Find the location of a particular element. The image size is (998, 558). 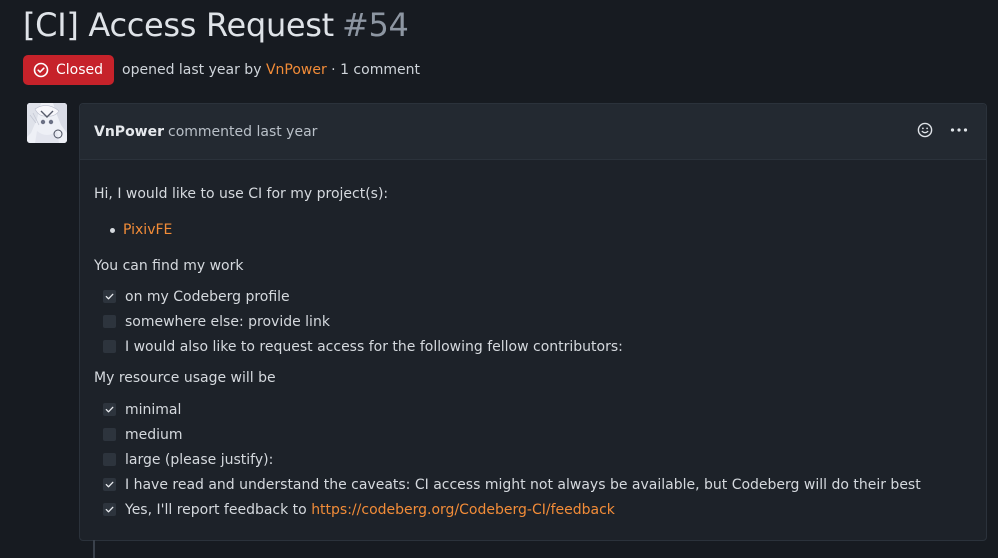

timeline-line is located at coordinates (94, 549).